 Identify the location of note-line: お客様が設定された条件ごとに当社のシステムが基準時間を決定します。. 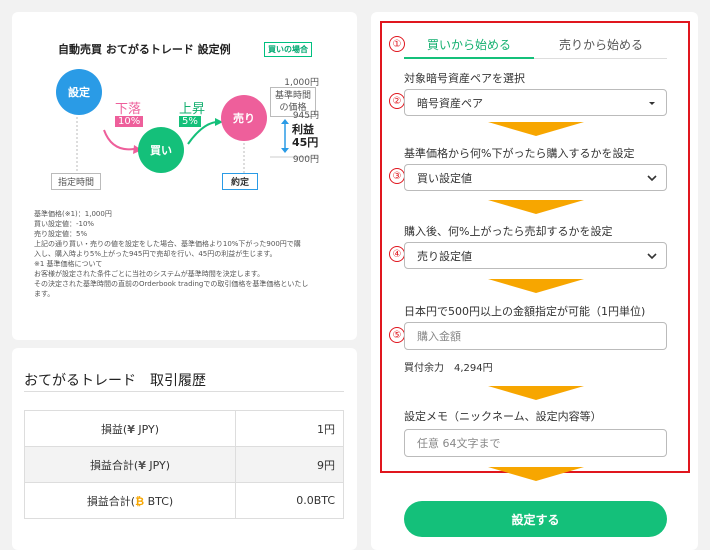
(149, 274).